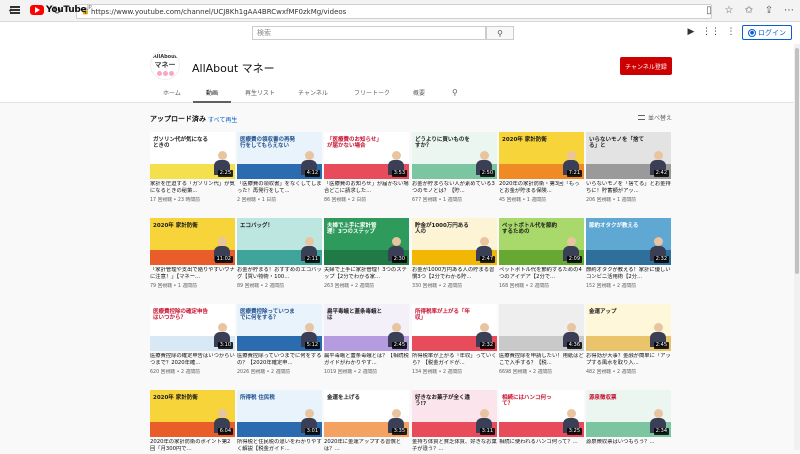 This screenshot has height=454, width=800. I want to click on favorites-bar-icon: ✩, so click(749, 10).